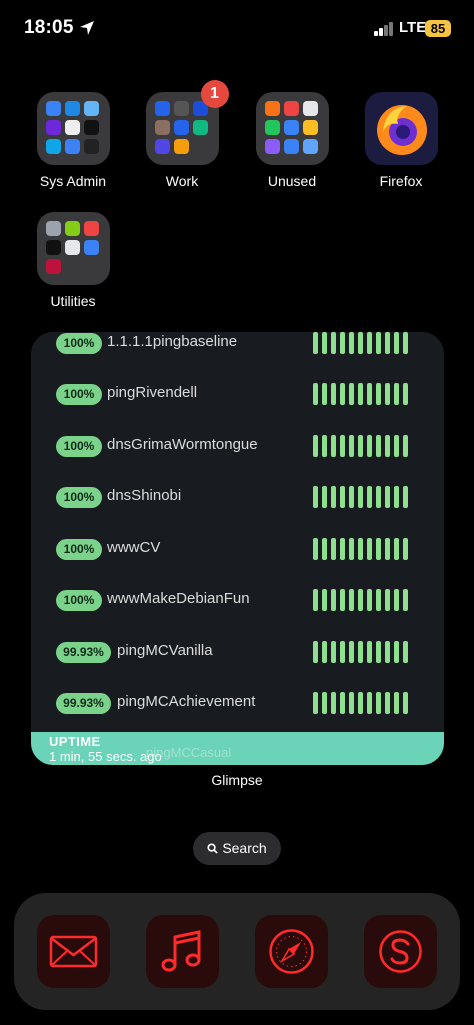  What do you see at coordinates (400, 951) in the screenshot?
I see `skype-icon` at bounding box center [400, 951].